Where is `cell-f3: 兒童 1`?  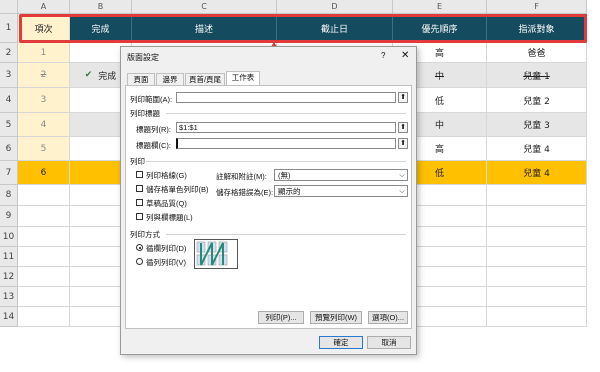
cell-f3: 兒童 1 is located at coordinates (537, 75).